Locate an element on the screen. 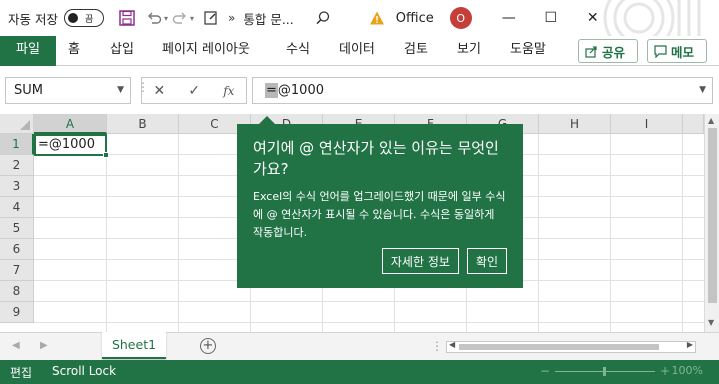 The image size is (719, 384). status-mode: 편집 is located at coordinates (21, 373).